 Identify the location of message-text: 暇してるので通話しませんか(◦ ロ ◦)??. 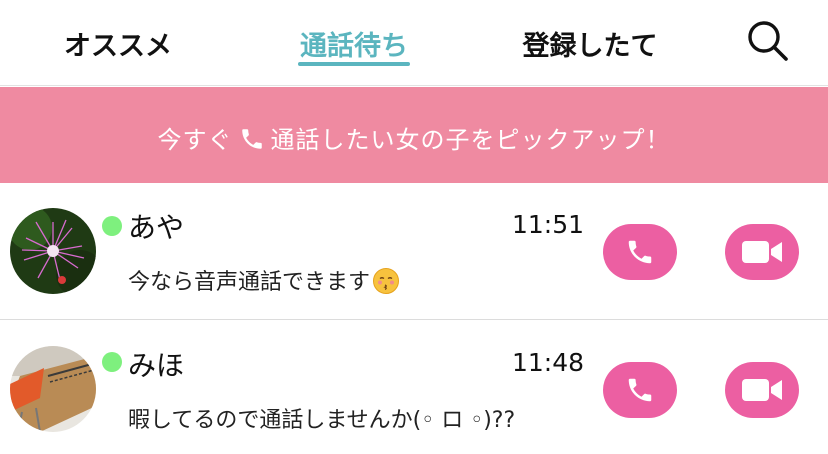
(322, 420).